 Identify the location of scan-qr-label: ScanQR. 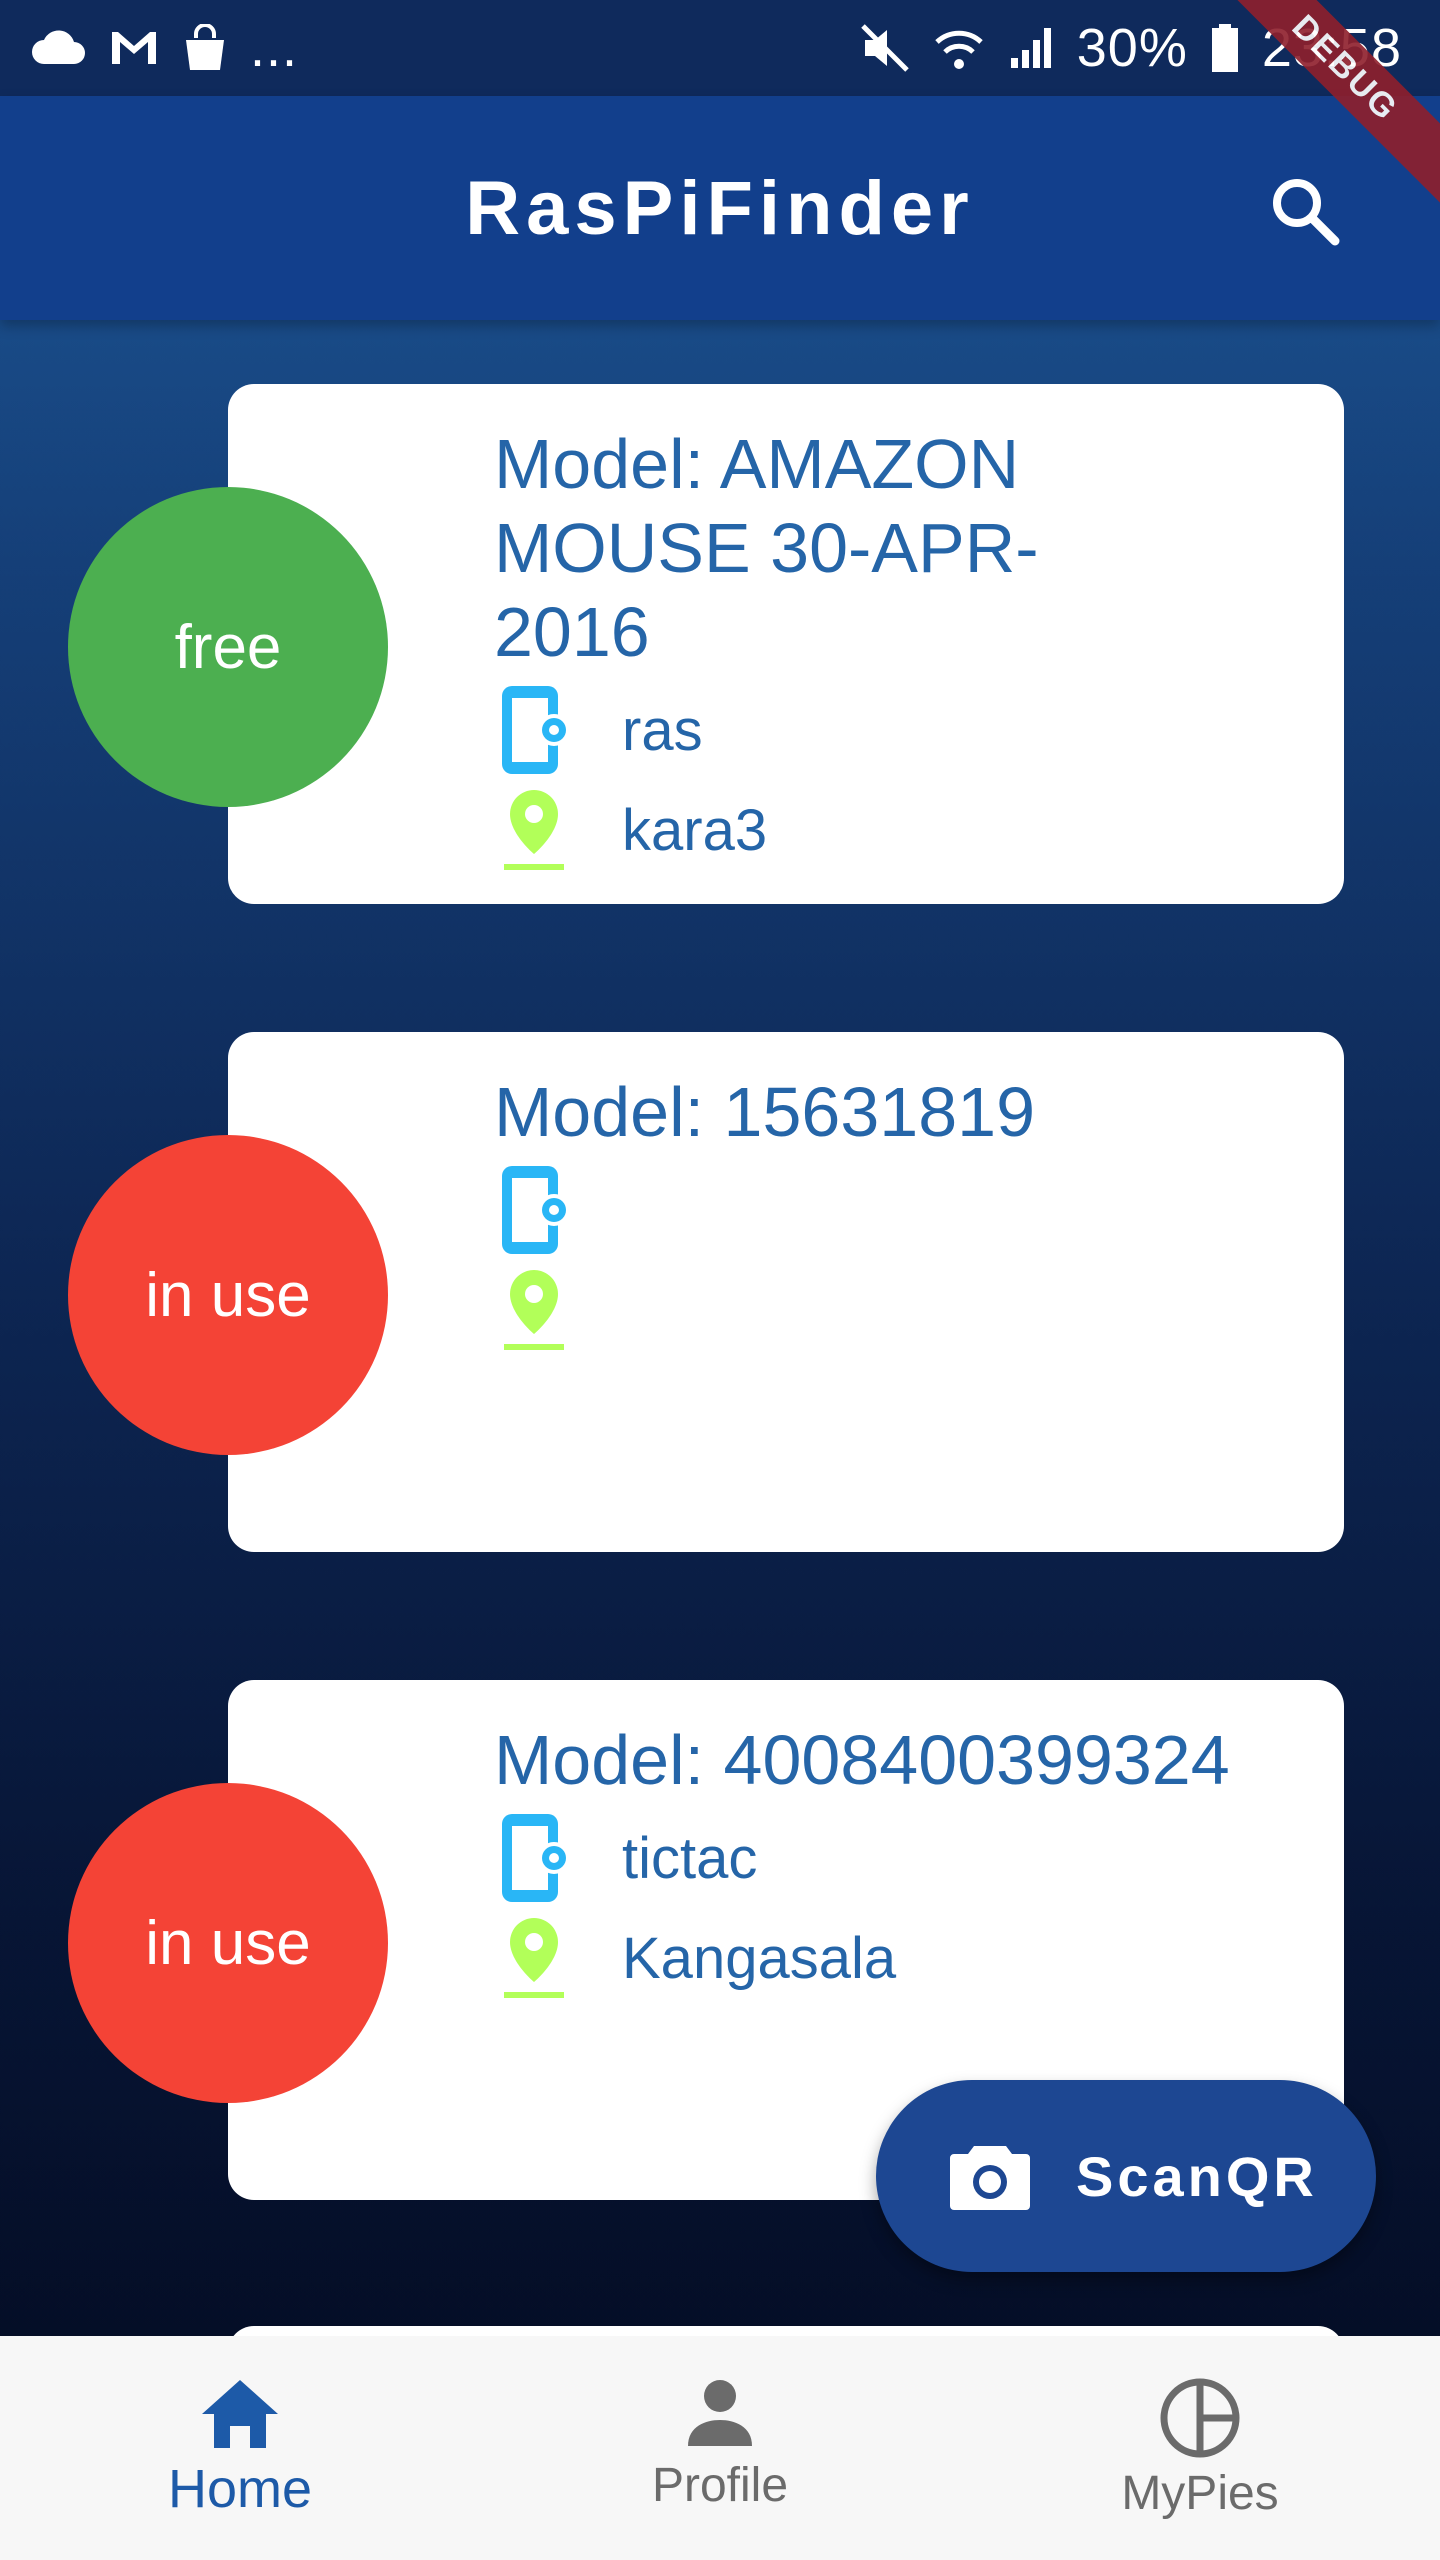
(1197, 2176).